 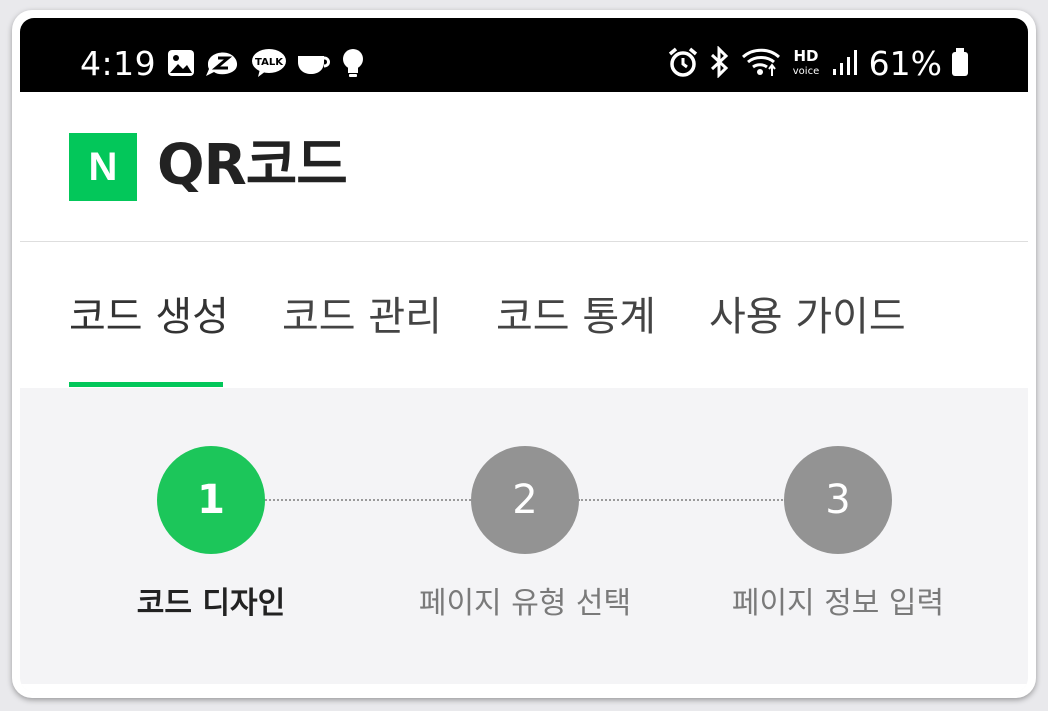 What do you see at coordinates (118, 63) in the screenshot?
I see `status-time: 4:19` at bounding box center [118, 63].